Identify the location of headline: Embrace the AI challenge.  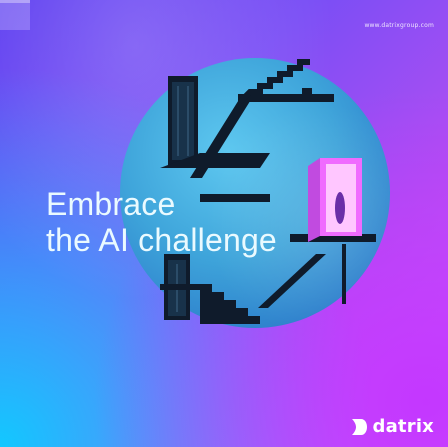
(161, 222).